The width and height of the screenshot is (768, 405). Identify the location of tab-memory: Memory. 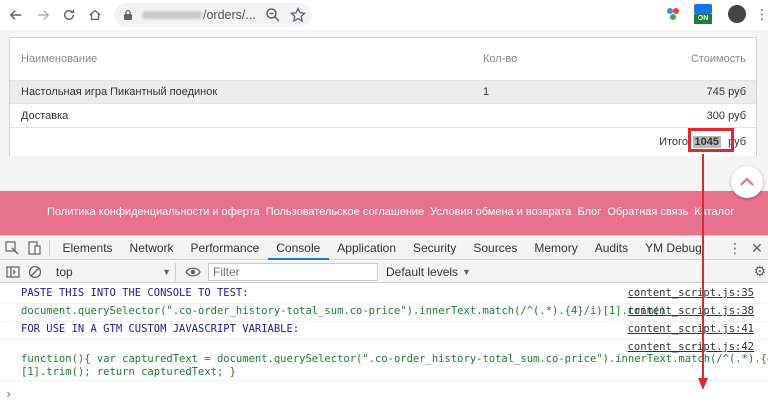
(556, 248).